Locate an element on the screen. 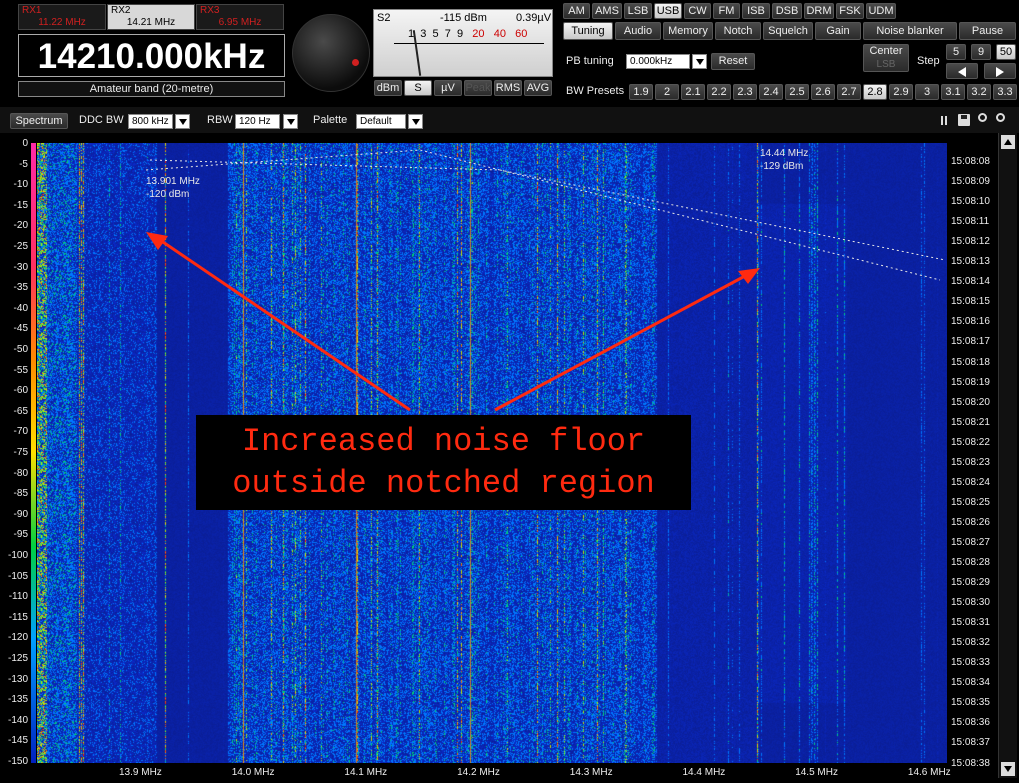 The height and width of the screenshot is (783, 1019). scroll-down-icon is located at coordinates (1008, 769).